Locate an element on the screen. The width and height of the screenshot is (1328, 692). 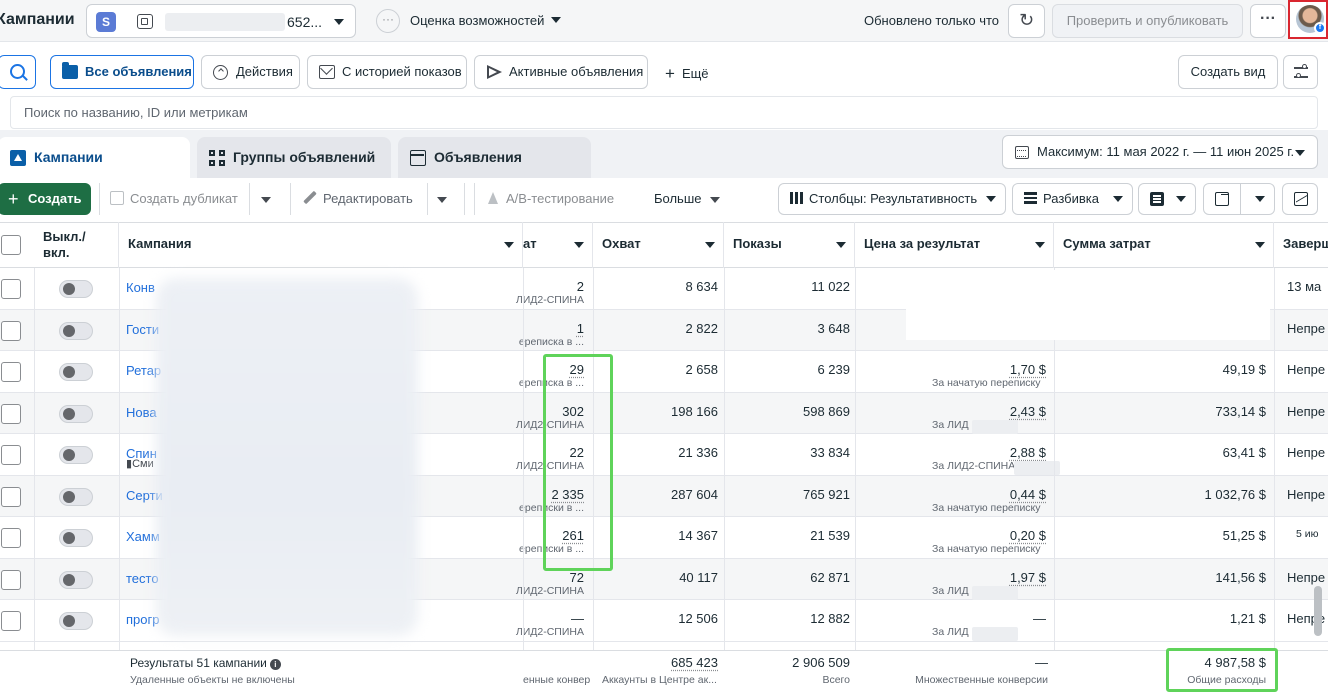
column-header-cost-per-result: Цена за результат is located at coordinates (954, 245).